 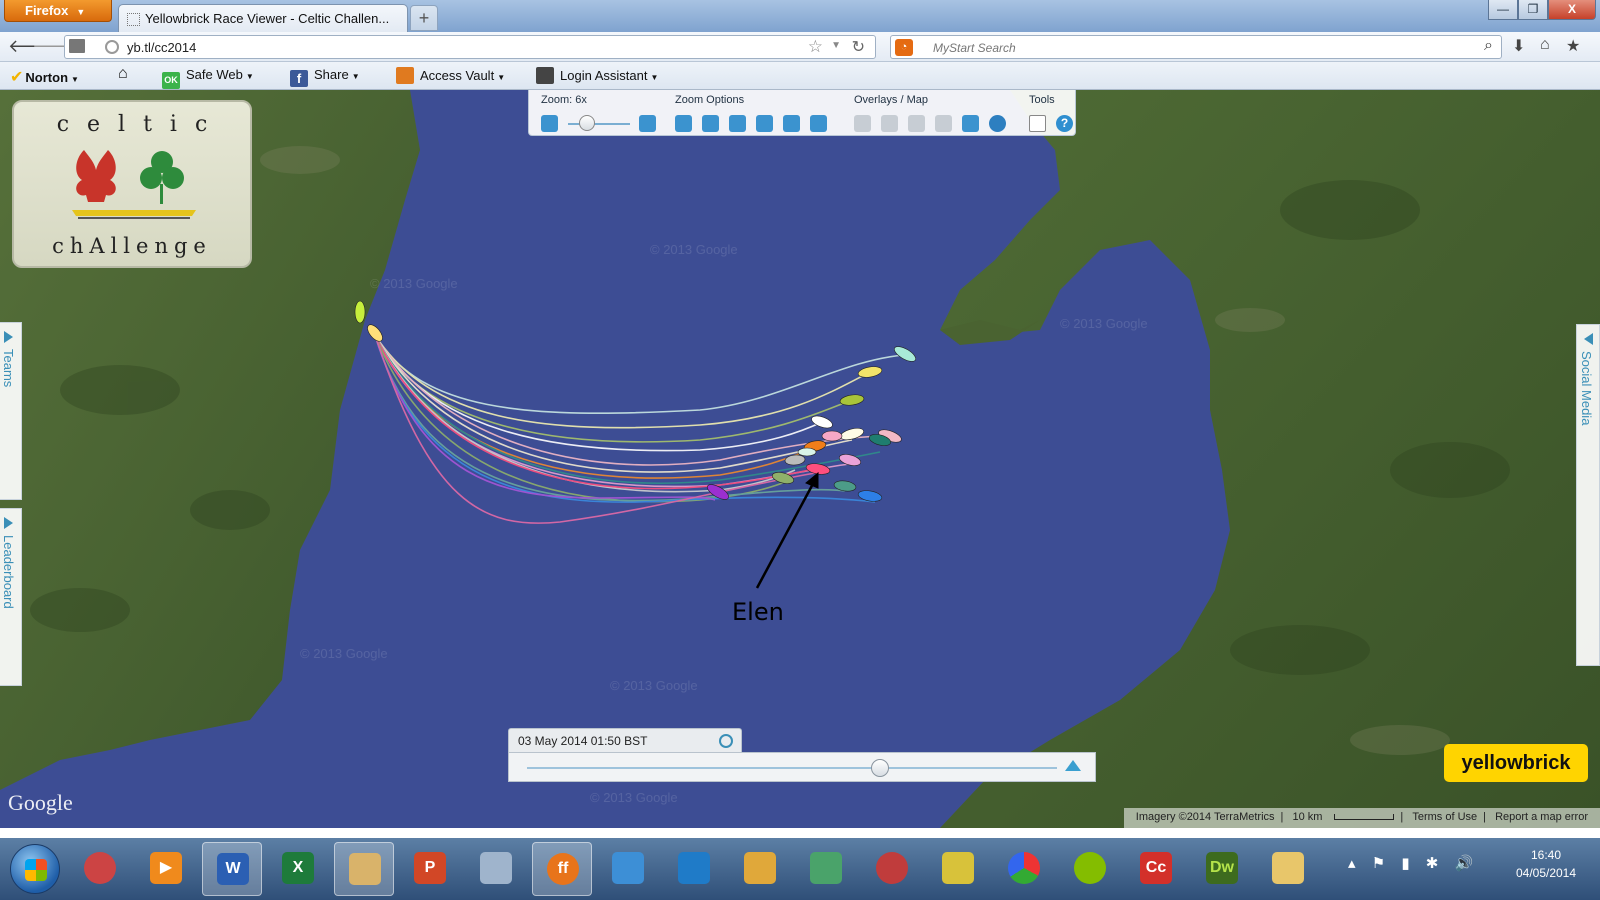 What do you see at coordinates (1541, 817) in the screenshot?
I see `report-error-link: Report a map error` at bounding box center [1541, 817].